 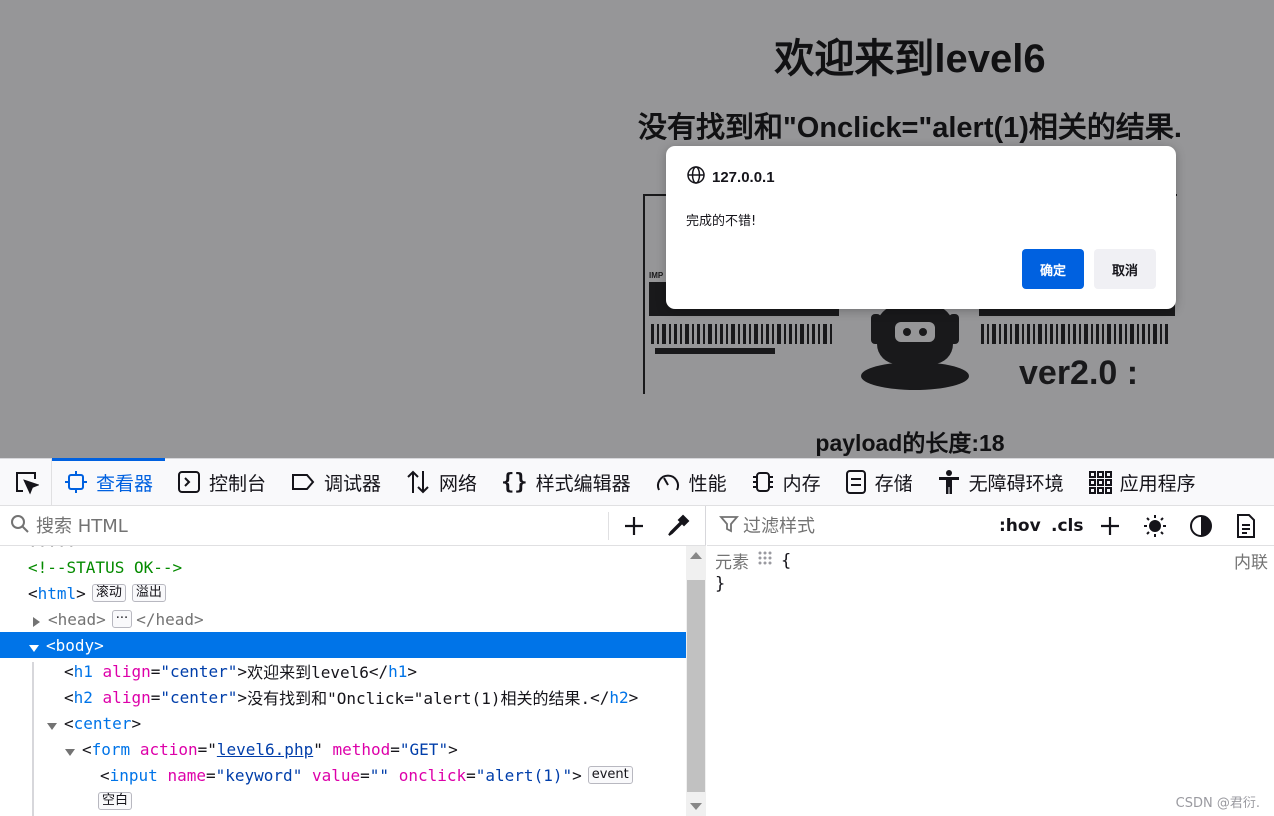 What do you see at coordinates (418, 482) in the screenshot?
I see `network-icon` at bounding box center [418, 482].